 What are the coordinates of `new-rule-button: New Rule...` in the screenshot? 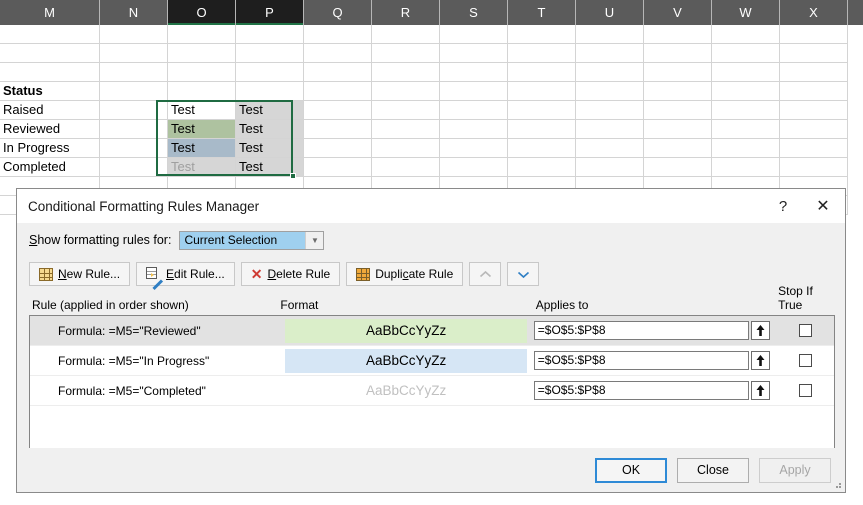 It's located at (80, 274).